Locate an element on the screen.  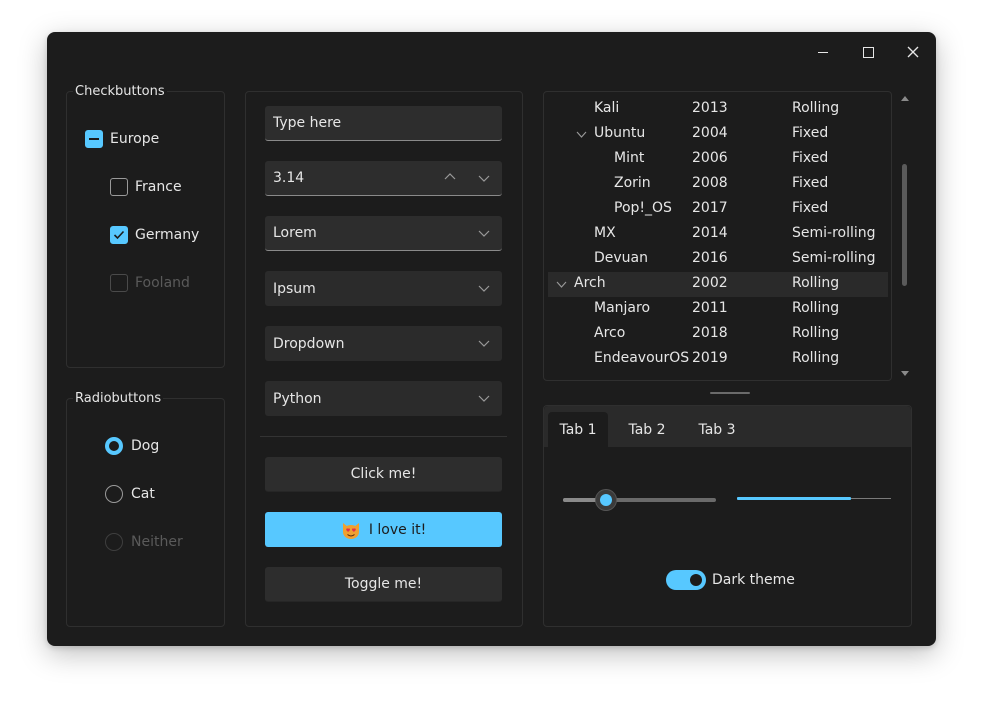
dropdown-menu: Dropdown is located at coordinates (383, 343).